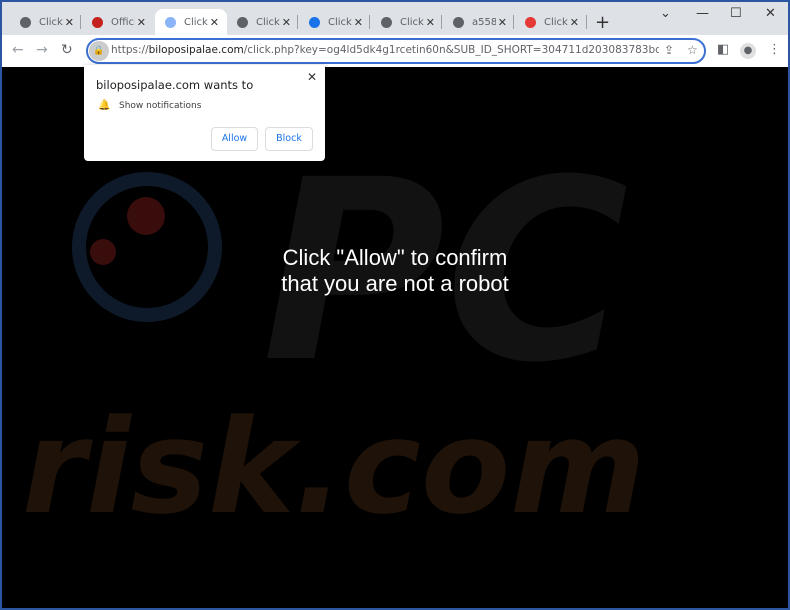 The width and height of the screenshot is (790, 610). What do you see at coordinates (18, 50) in the screenshot?
I see `back-button: ←` at bounding box center [18, 50].